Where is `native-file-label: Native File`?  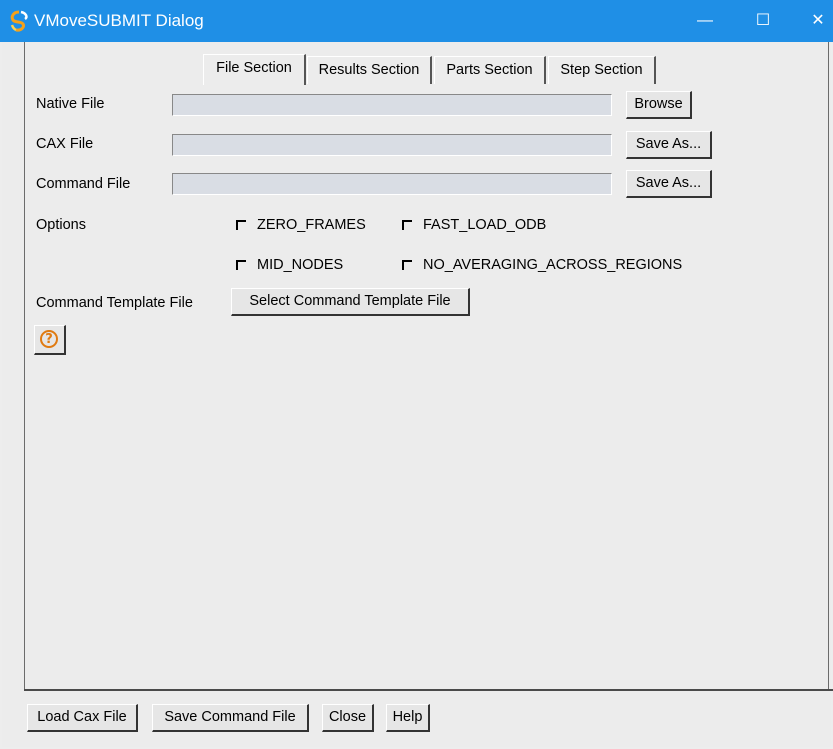 native-file-label: Native File is located at coordinates (70, 104).